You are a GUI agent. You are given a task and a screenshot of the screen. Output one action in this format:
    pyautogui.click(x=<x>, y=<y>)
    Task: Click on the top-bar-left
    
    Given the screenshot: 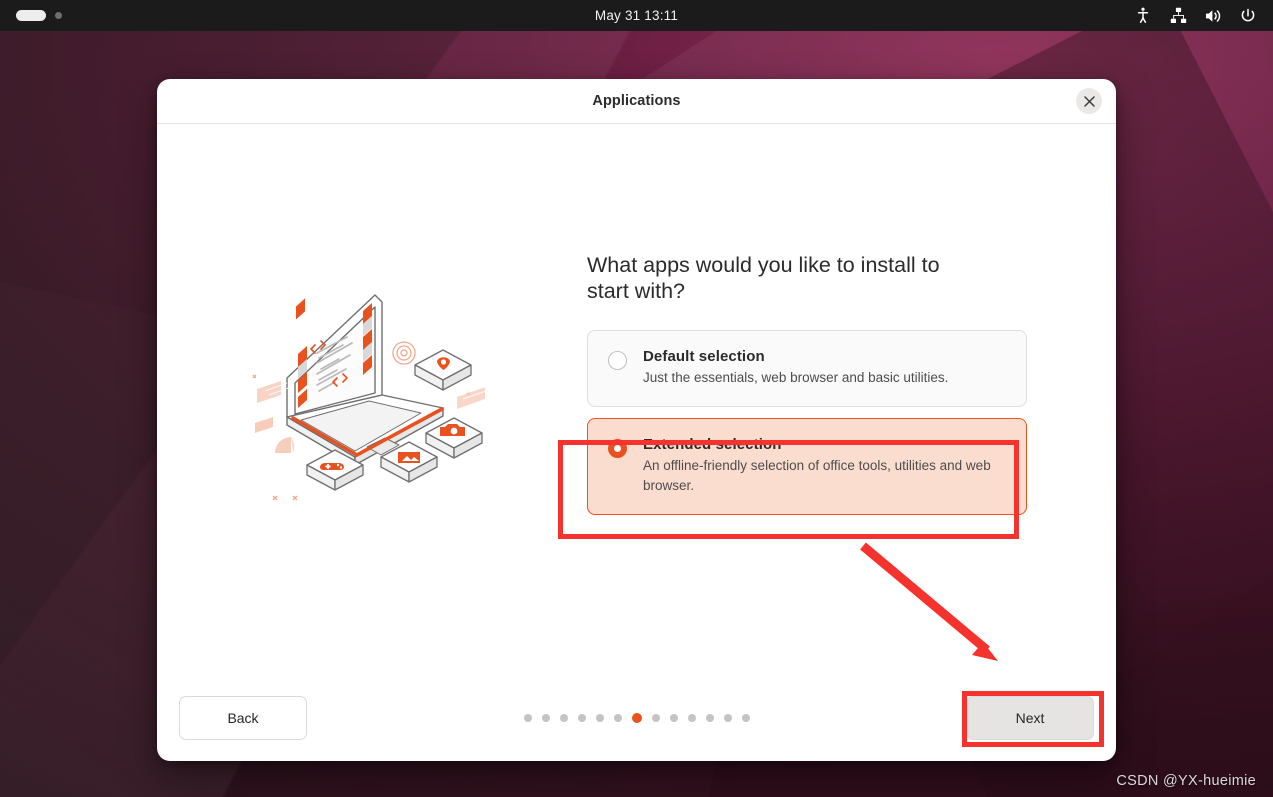 What is the action you would take?
    pyautogui.click(x=120, y=15)
    